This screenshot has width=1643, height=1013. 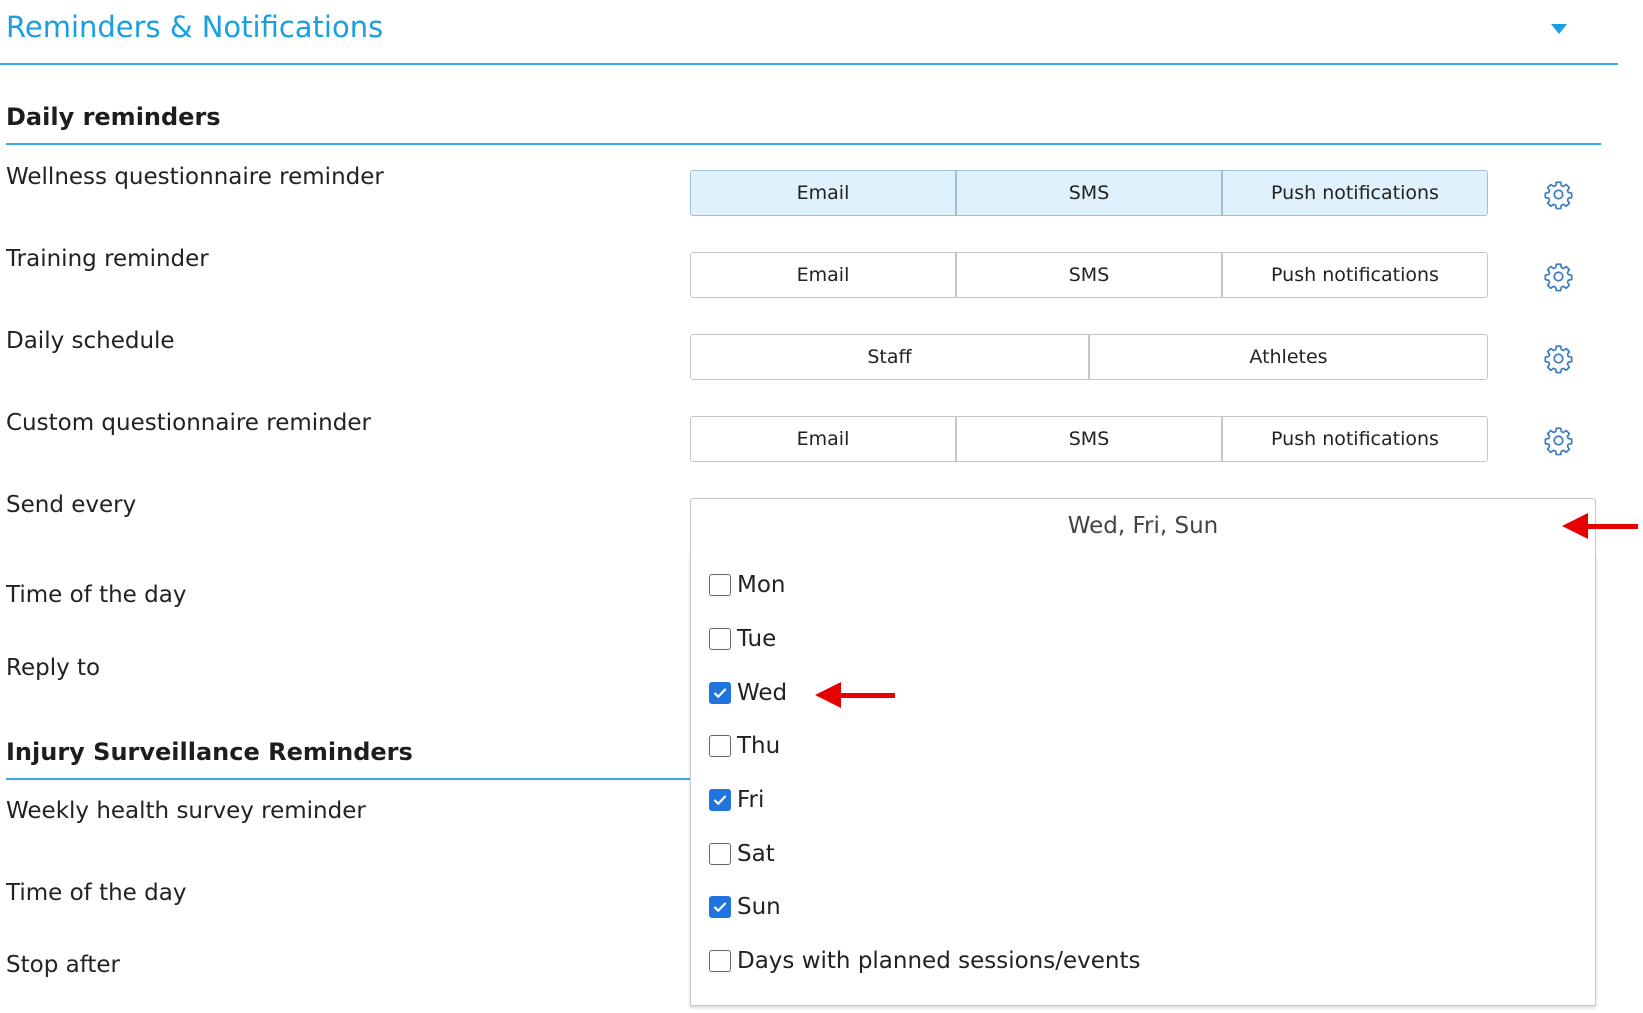 What do you see at coordinates (188, 423) in the screenshot?
I see `custom-questionnaire-label: Custom questionnaire reminder` at bounding box center [188, 423].